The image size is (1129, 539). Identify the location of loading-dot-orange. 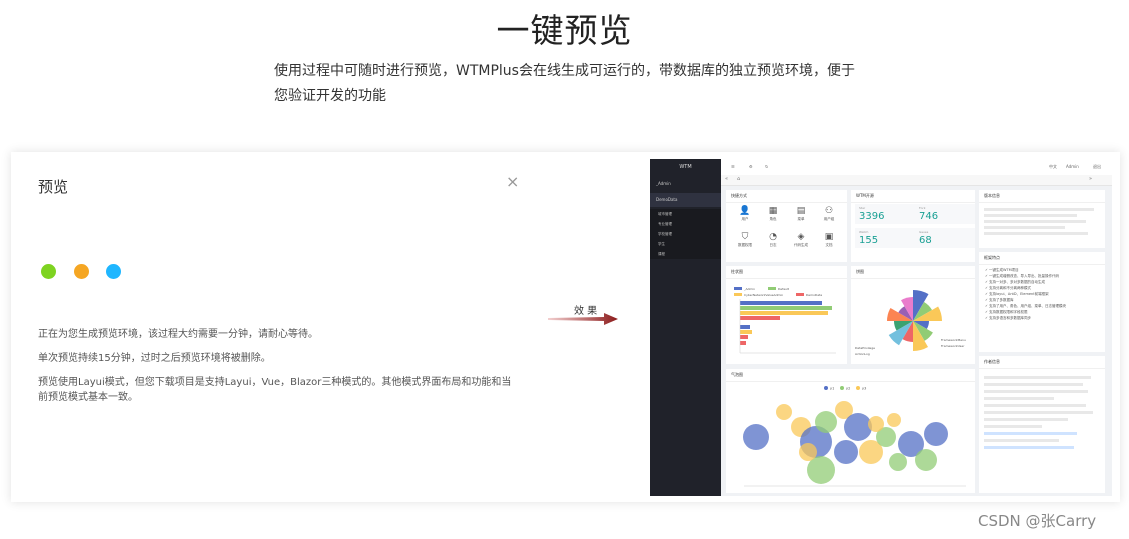
(81, 271).